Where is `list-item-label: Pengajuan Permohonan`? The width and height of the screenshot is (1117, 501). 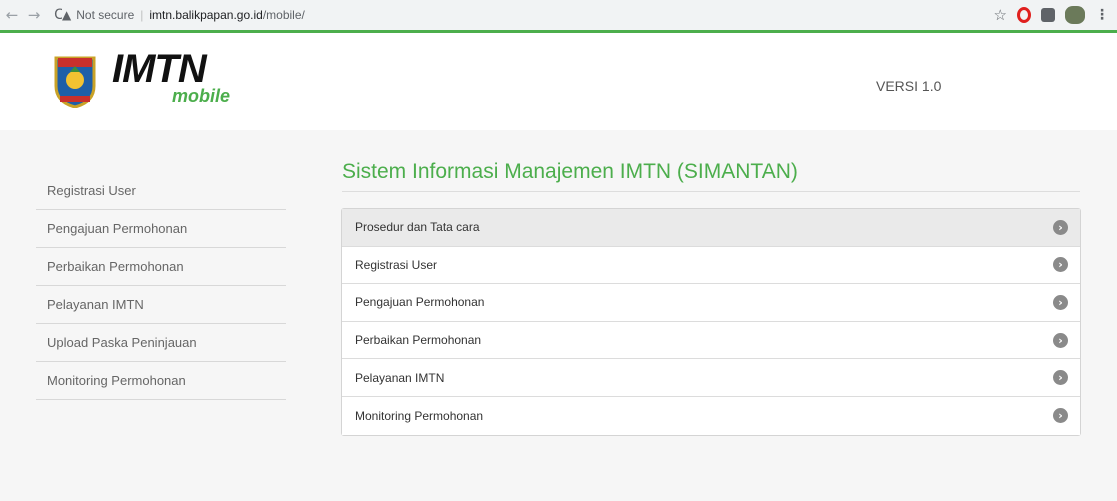
list-item-label: Pengajuan Permohonan is located at coordinates (420, 302).